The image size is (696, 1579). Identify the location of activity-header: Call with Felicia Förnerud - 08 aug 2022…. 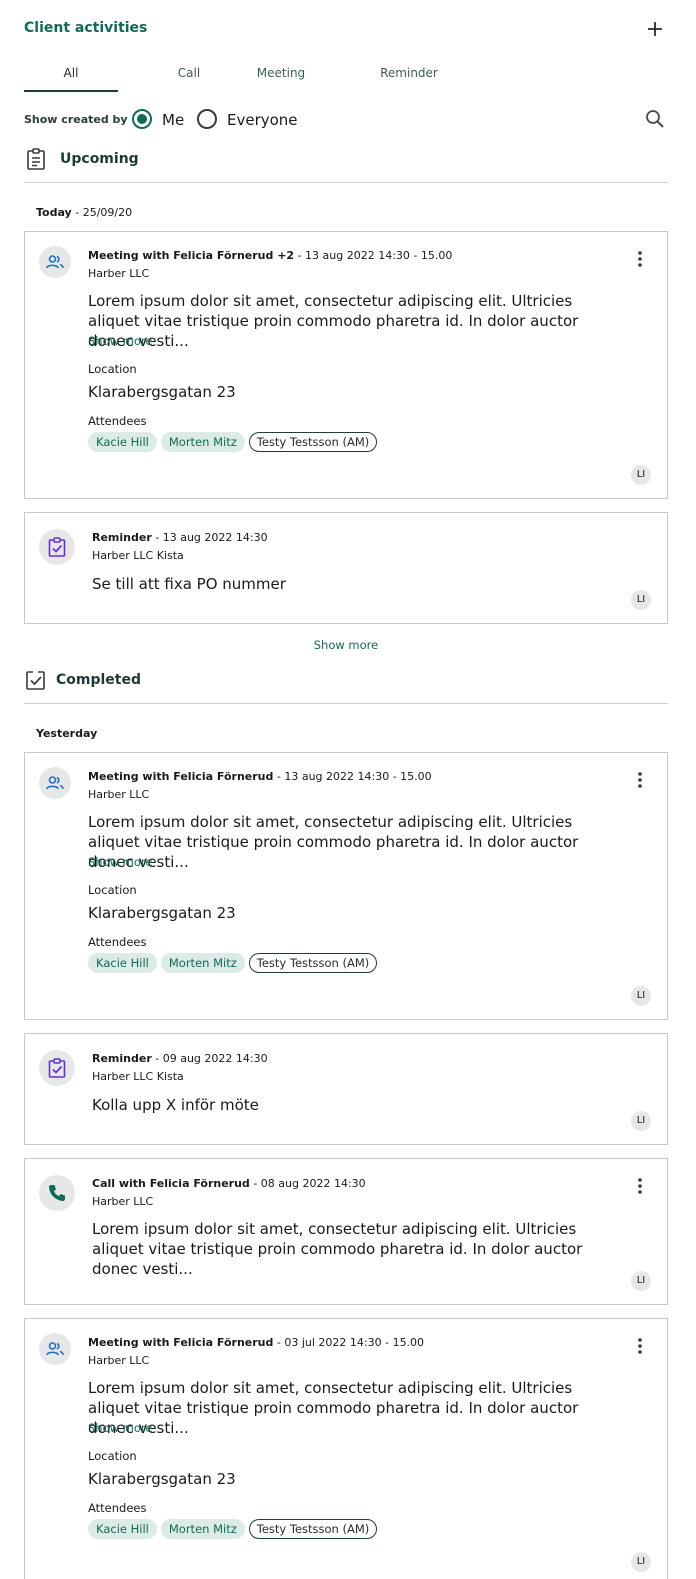
(229, 1183).